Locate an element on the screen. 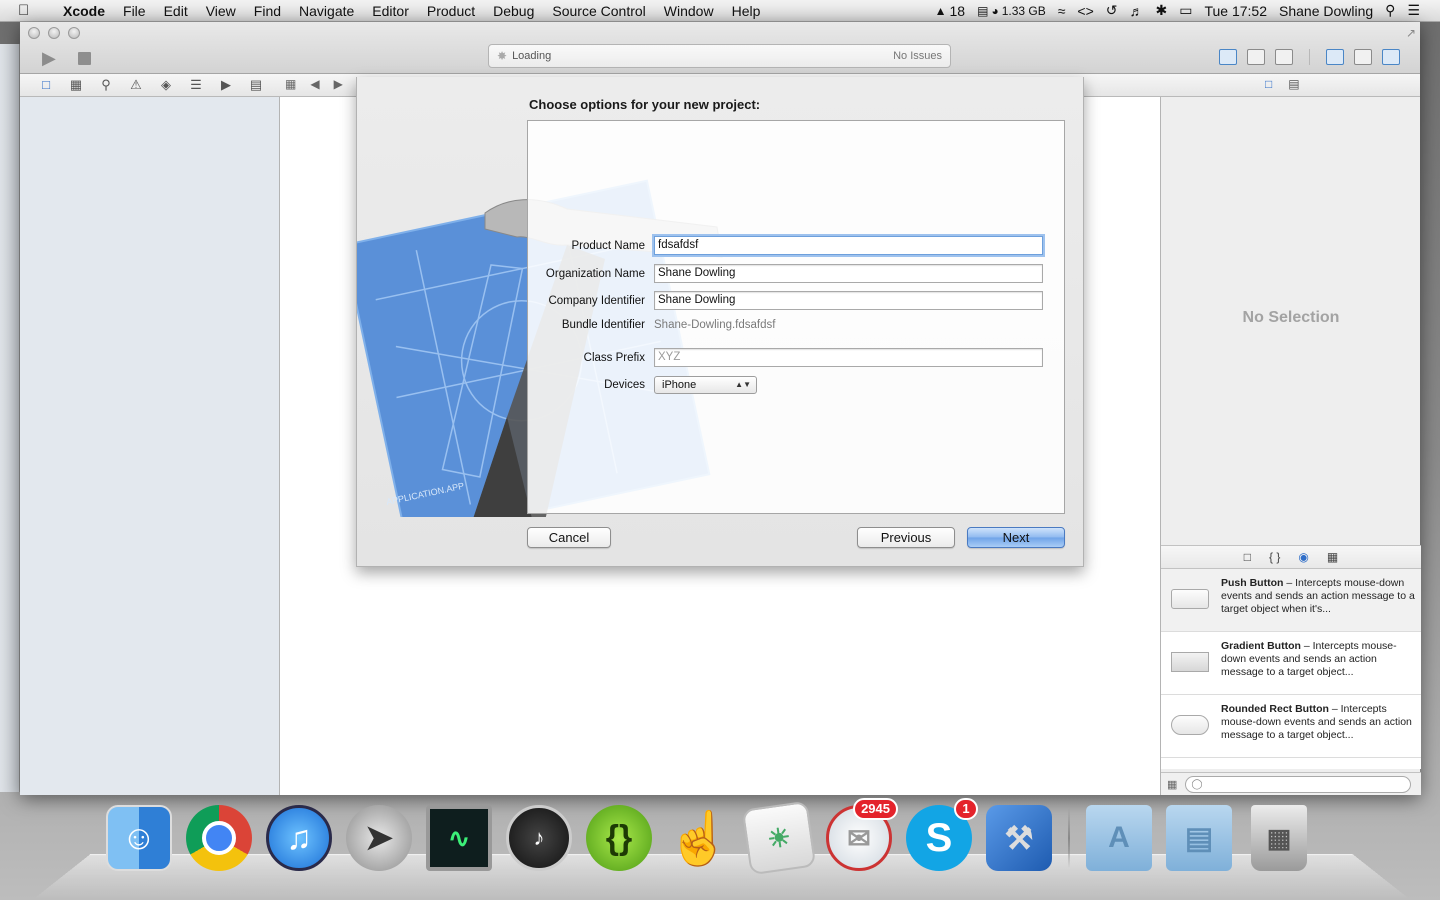 The height and width of the screenshot is (900, 1440). close-button is located at coordinates (34, 33).